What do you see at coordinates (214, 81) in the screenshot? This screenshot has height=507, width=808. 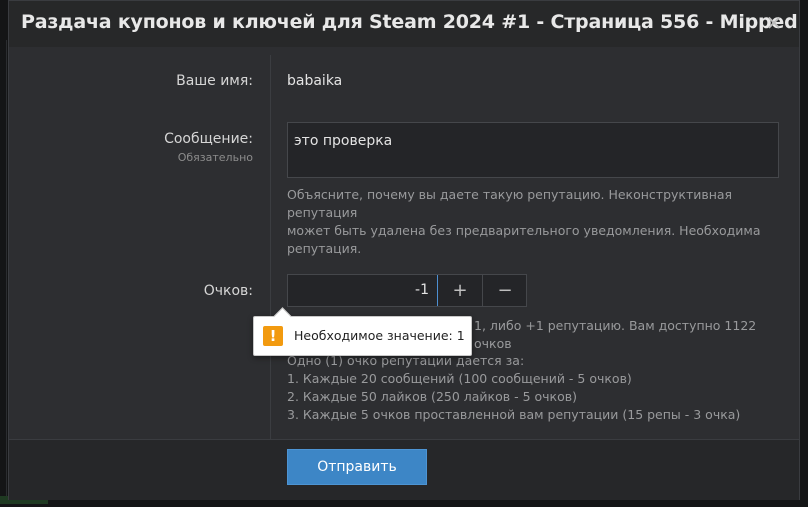 I see `name-label: Ваше имя:` at bounding box center [214, 81].